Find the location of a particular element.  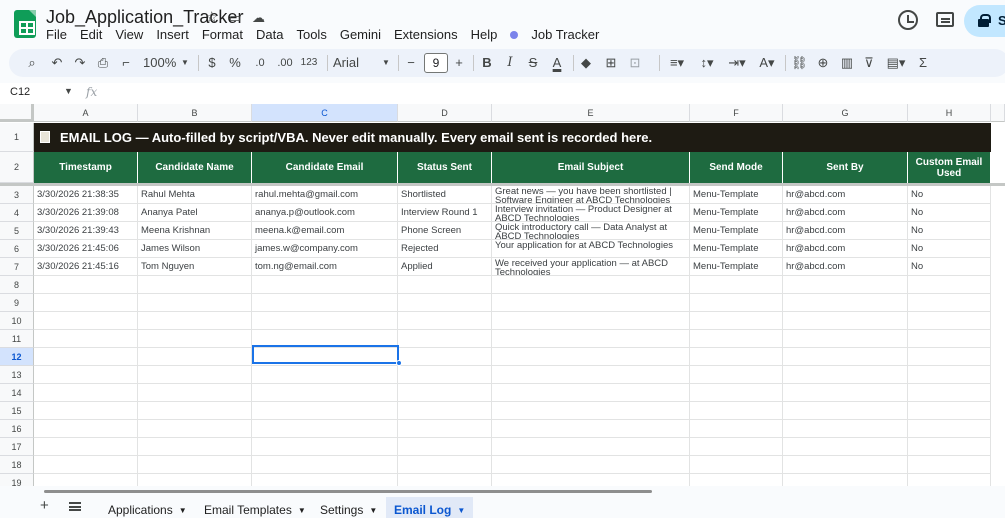

sheet-tab: Email Log ▼ is located at coordinates (430, 507).